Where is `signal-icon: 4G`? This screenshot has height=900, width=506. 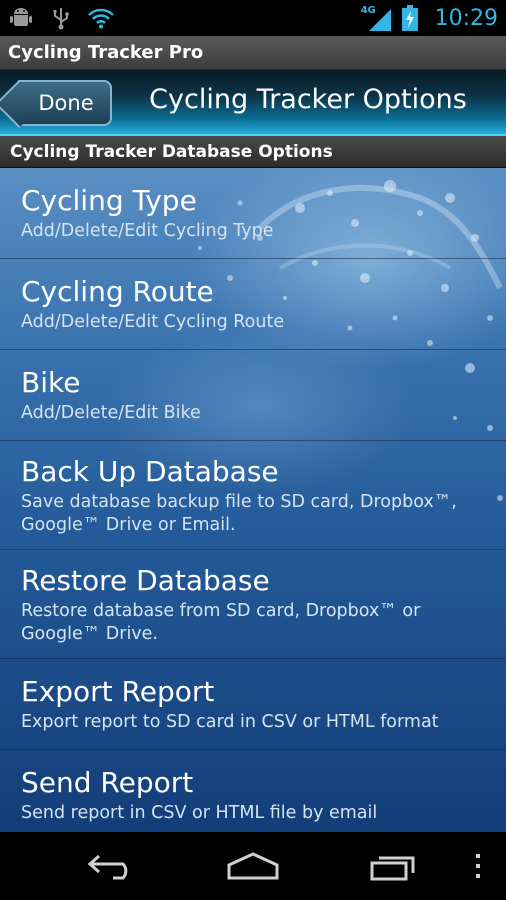
signal-icon: 4G is located at coordinates (376, 18).